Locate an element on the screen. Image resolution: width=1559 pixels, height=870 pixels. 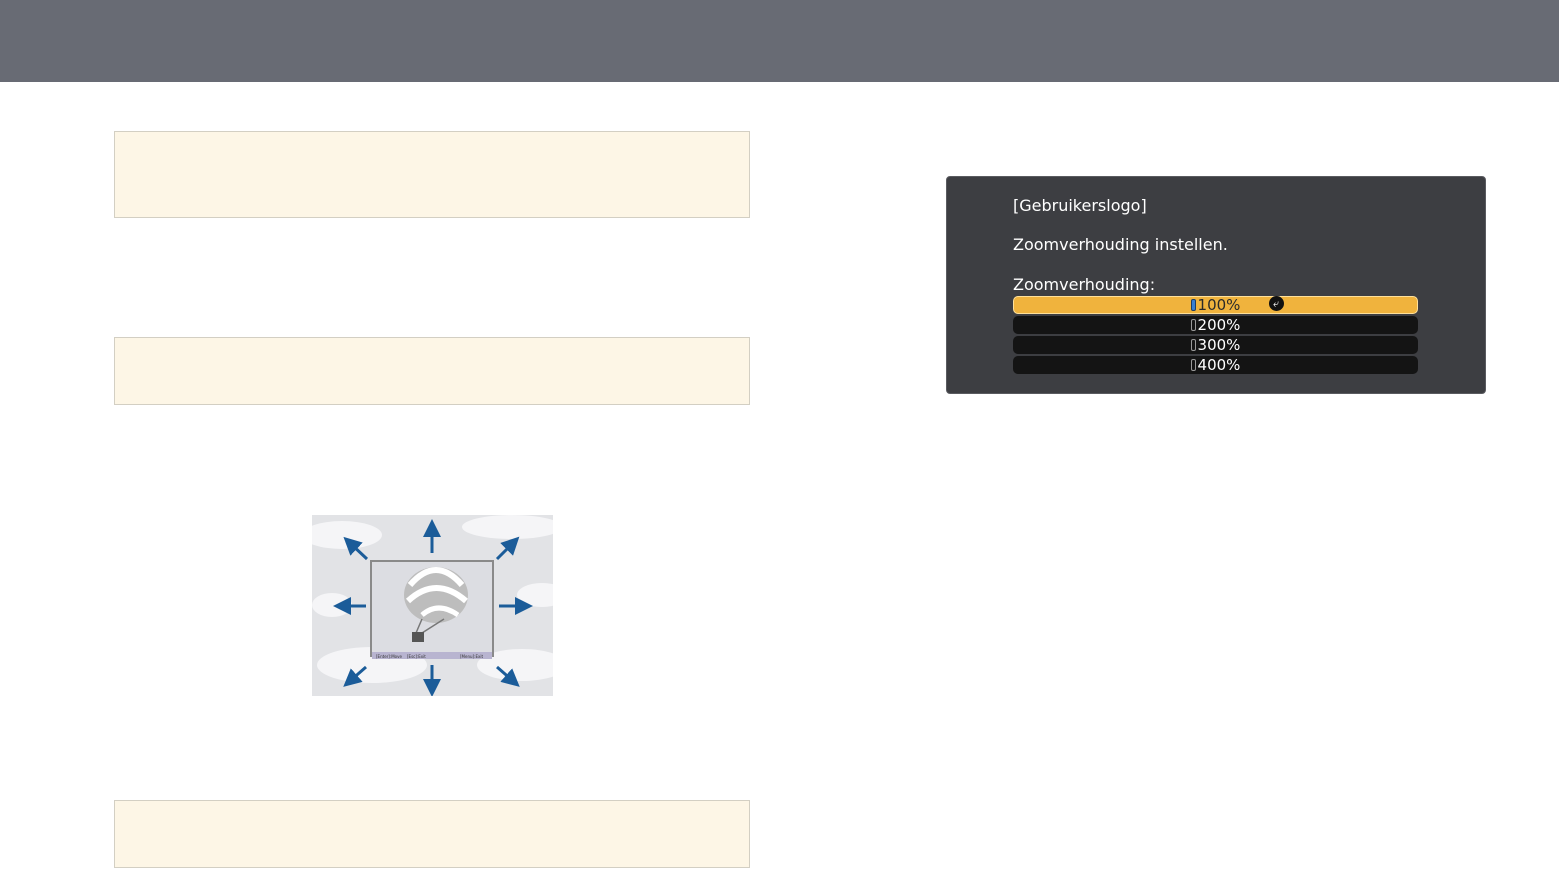
zoom-ratio-label: Zoomverhouding: is located at coordinates (1084, 284).